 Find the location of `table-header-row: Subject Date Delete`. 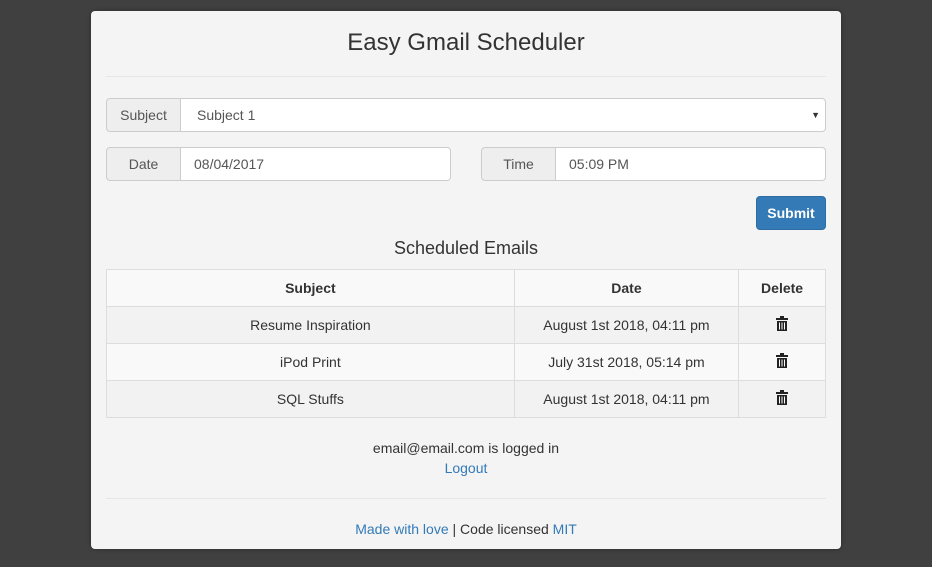

table-header-row: Subject Date Delete is located at coordinates (466, 288).